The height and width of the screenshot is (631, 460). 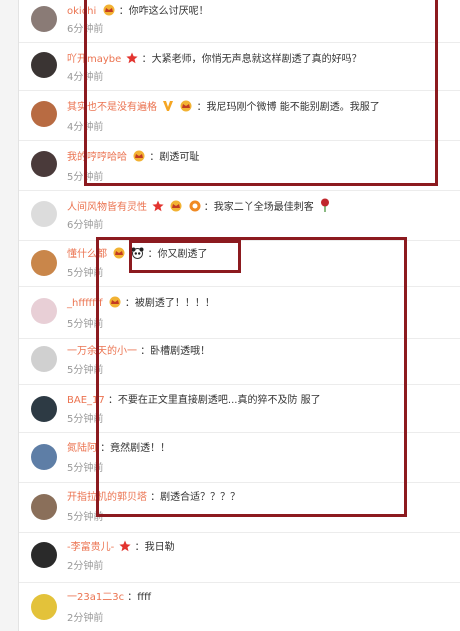 What do you see at coordinates (85, 225) in the screenshot?
I see `comment-time: 6分钟前` at bounding box center [85, 225].